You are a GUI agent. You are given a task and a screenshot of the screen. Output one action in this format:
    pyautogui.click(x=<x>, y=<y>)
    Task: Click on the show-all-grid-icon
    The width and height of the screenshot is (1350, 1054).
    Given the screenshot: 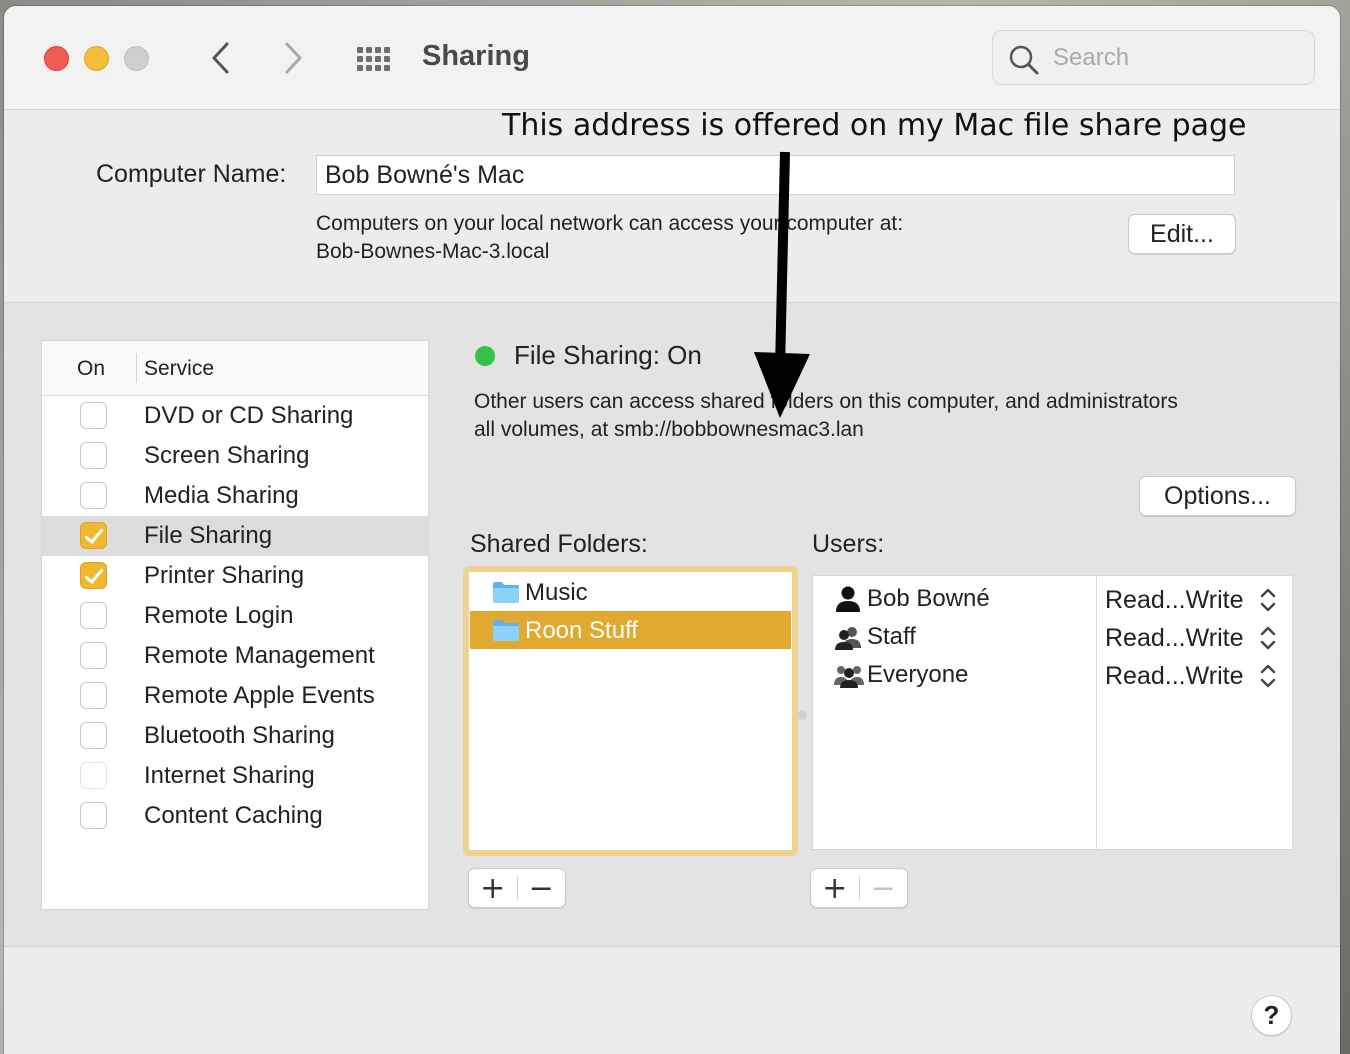 What is the action you would take?
    pyautogui.click(x=374, y=59)
    